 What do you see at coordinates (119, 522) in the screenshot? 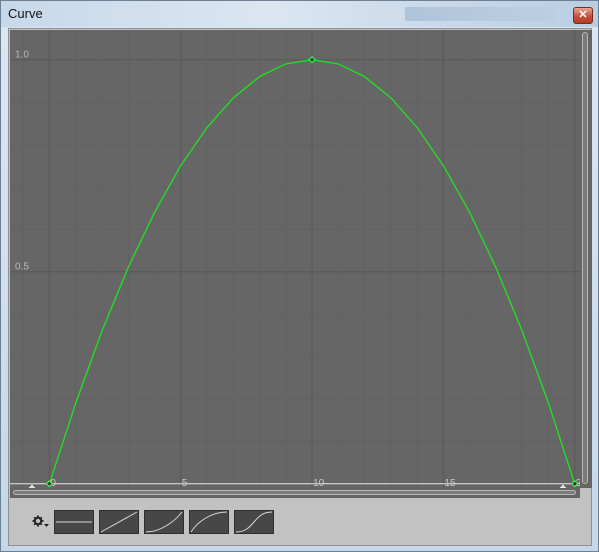
I see `linear-preset` at bounding box center [119, 522].